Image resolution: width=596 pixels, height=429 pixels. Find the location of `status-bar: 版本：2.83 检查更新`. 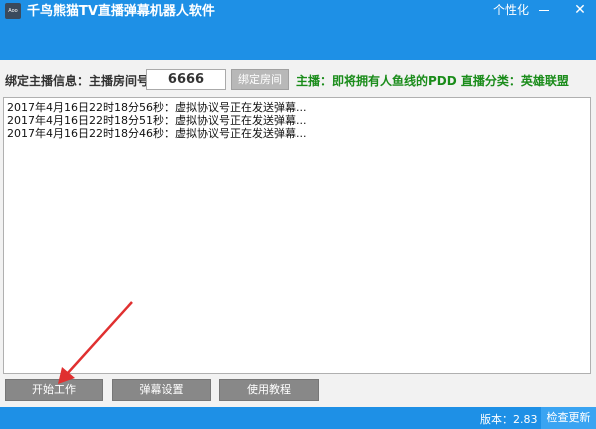

status-bar: 版本：2.83 检查更新 is located at coordinates (298, 418).